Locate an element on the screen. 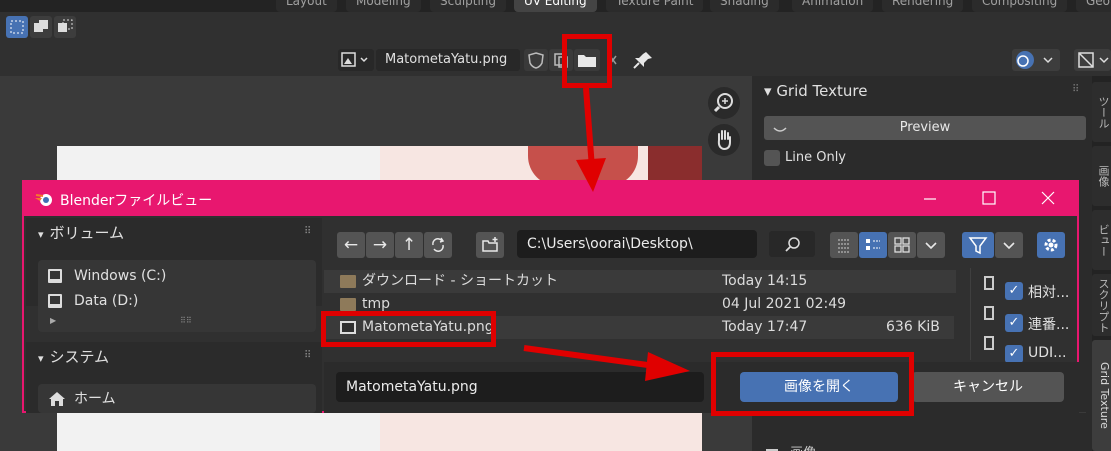  arrow-down-icon is located at coordinates (591, 175).